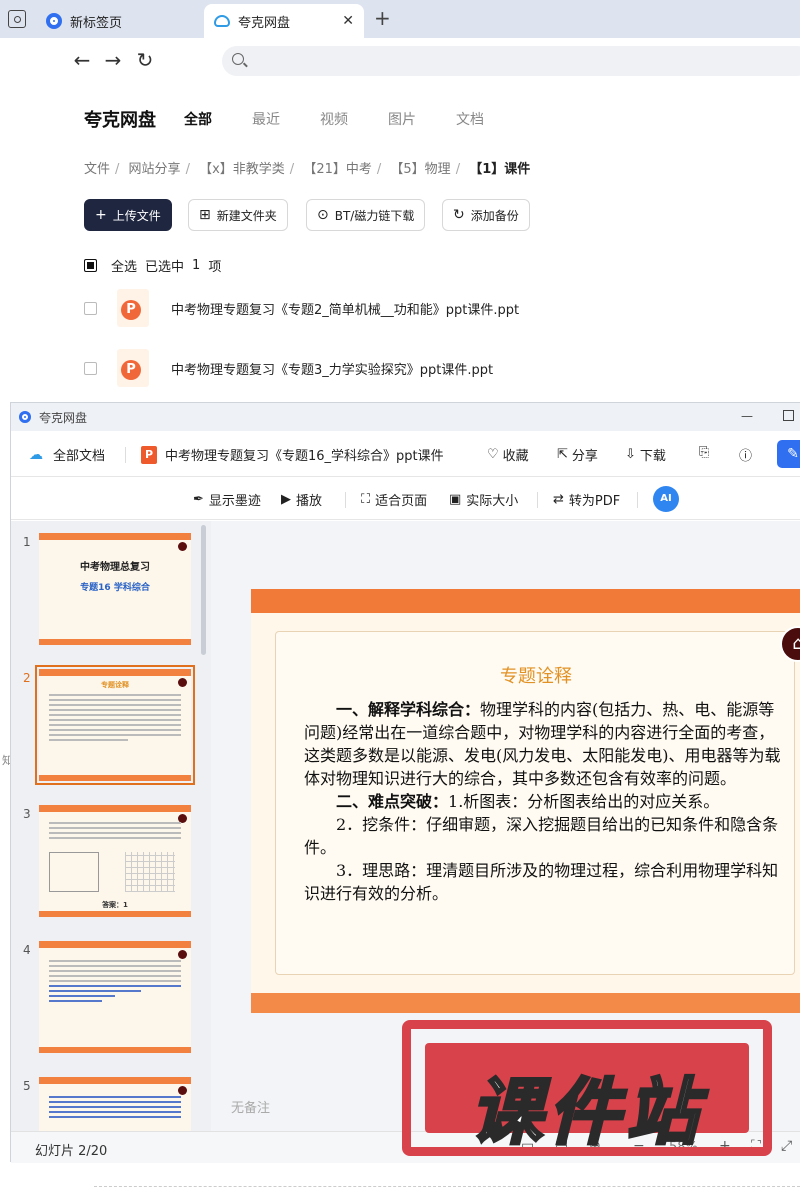  I want to click on slide-text: 2．挖条件：仔细审题，深入挖掘题目给出的已知条件和隐含条件。, so click(541, 836).